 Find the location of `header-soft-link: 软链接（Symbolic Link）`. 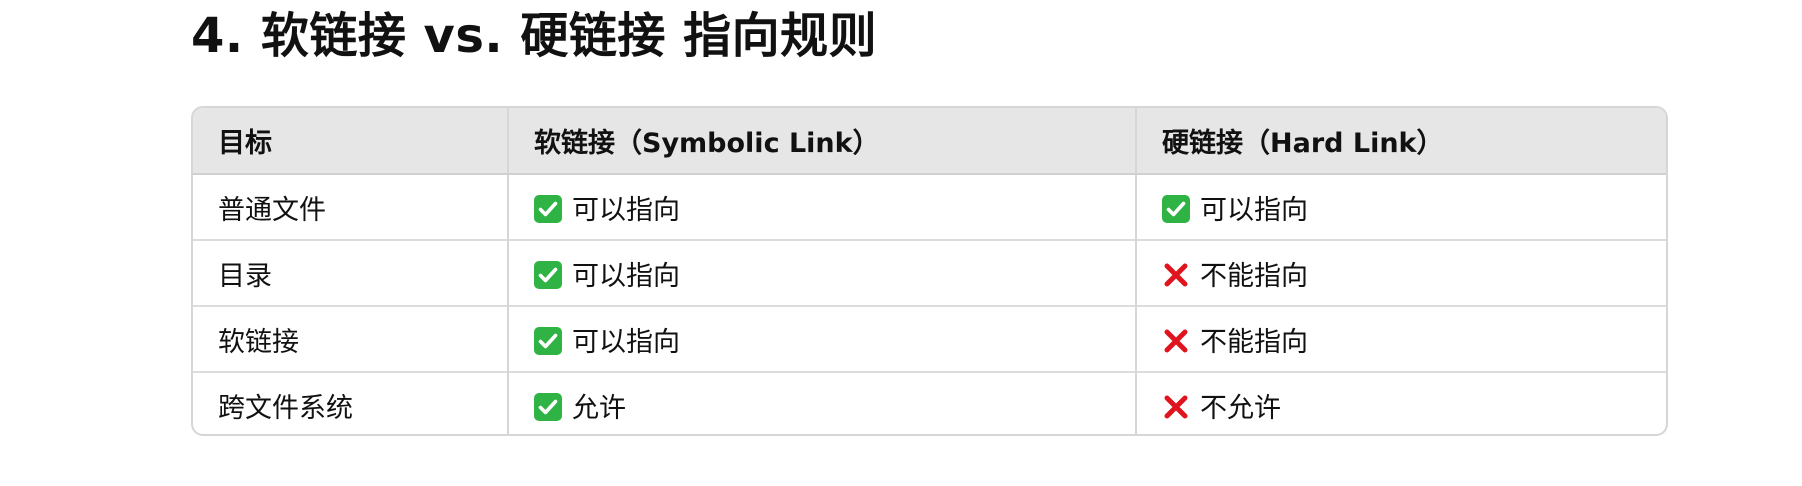

header-soft-link: 软链接（Symbolic Link） is located at coordinates (821, 141).